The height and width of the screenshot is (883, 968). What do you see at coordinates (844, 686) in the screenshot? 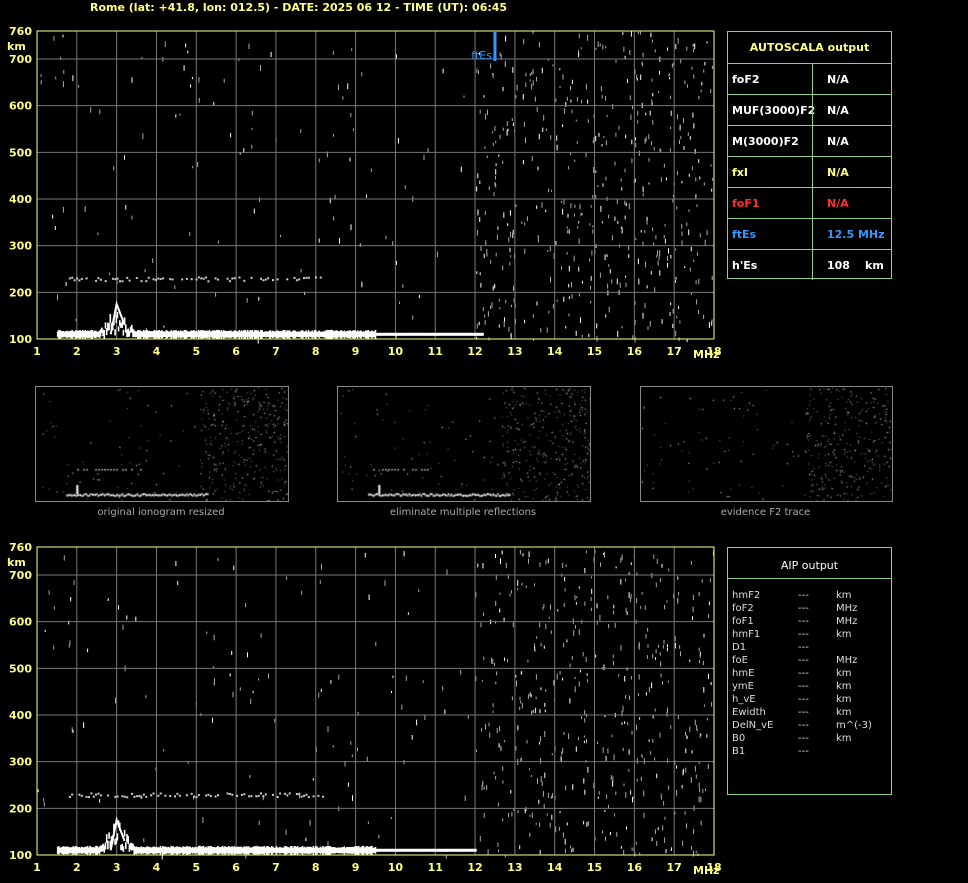
I see `aip-unit: km` at bounding box center [844, 686].